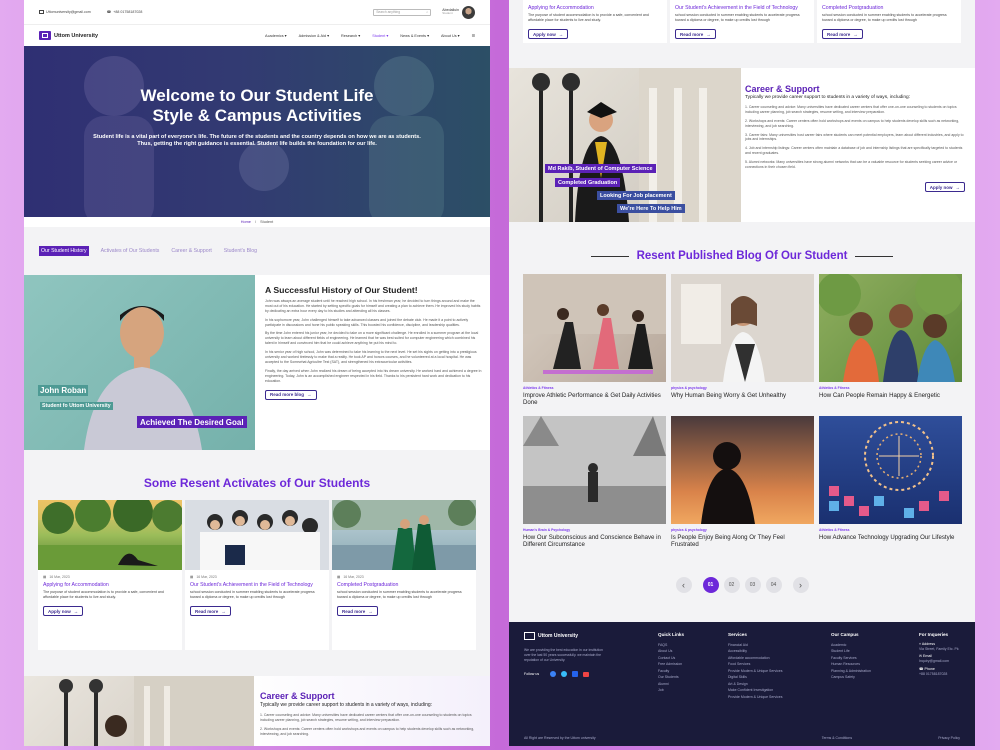  What do you see at coordinates (414, 35) in the screenshot?
I see `nav-item-news: News & Events ▾` at bounding box center [414, 35].